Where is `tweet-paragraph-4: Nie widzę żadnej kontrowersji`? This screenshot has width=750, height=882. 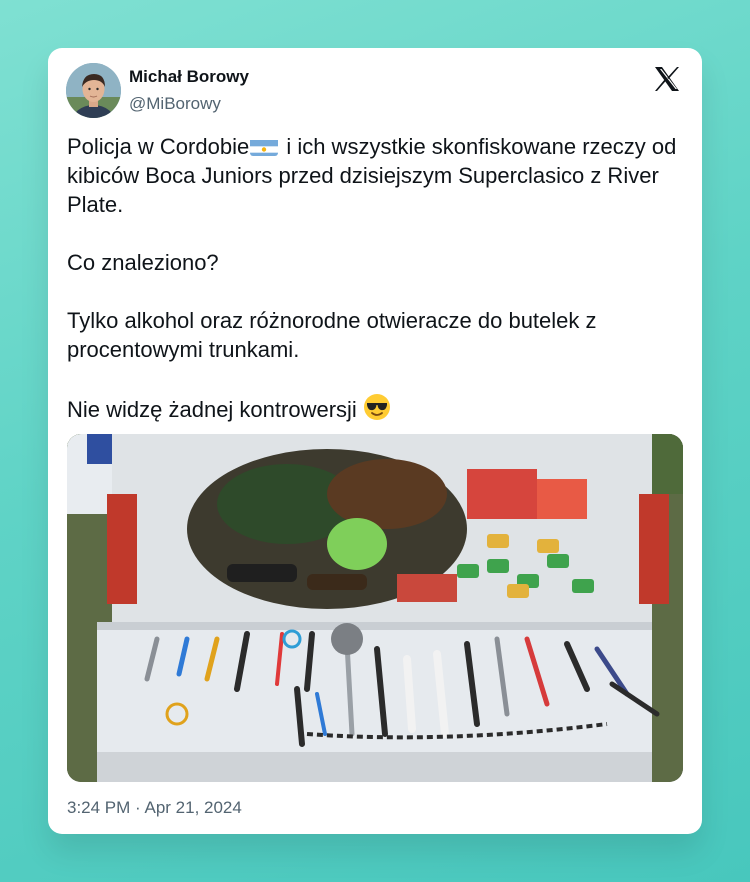 tweet-paragraph-4: Nie widzę żadnej kontrowersji is located at coordinates (377, 408).